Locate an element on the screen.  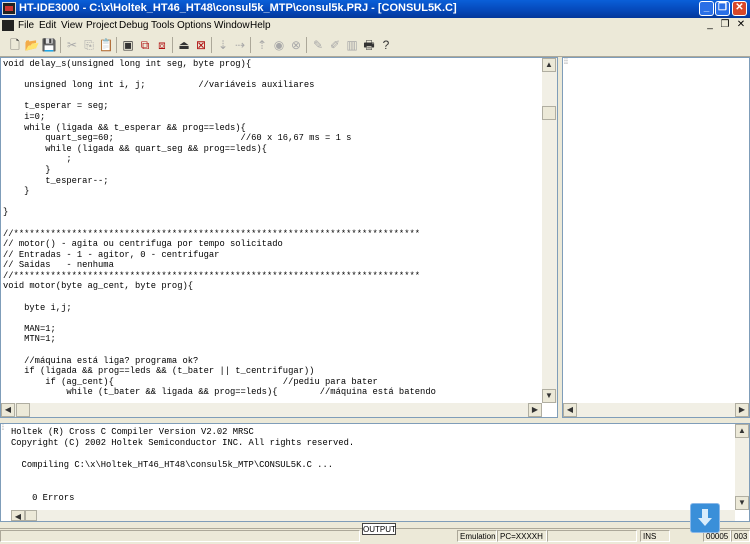
menu-window: Window is located at coordinates (232, 25).